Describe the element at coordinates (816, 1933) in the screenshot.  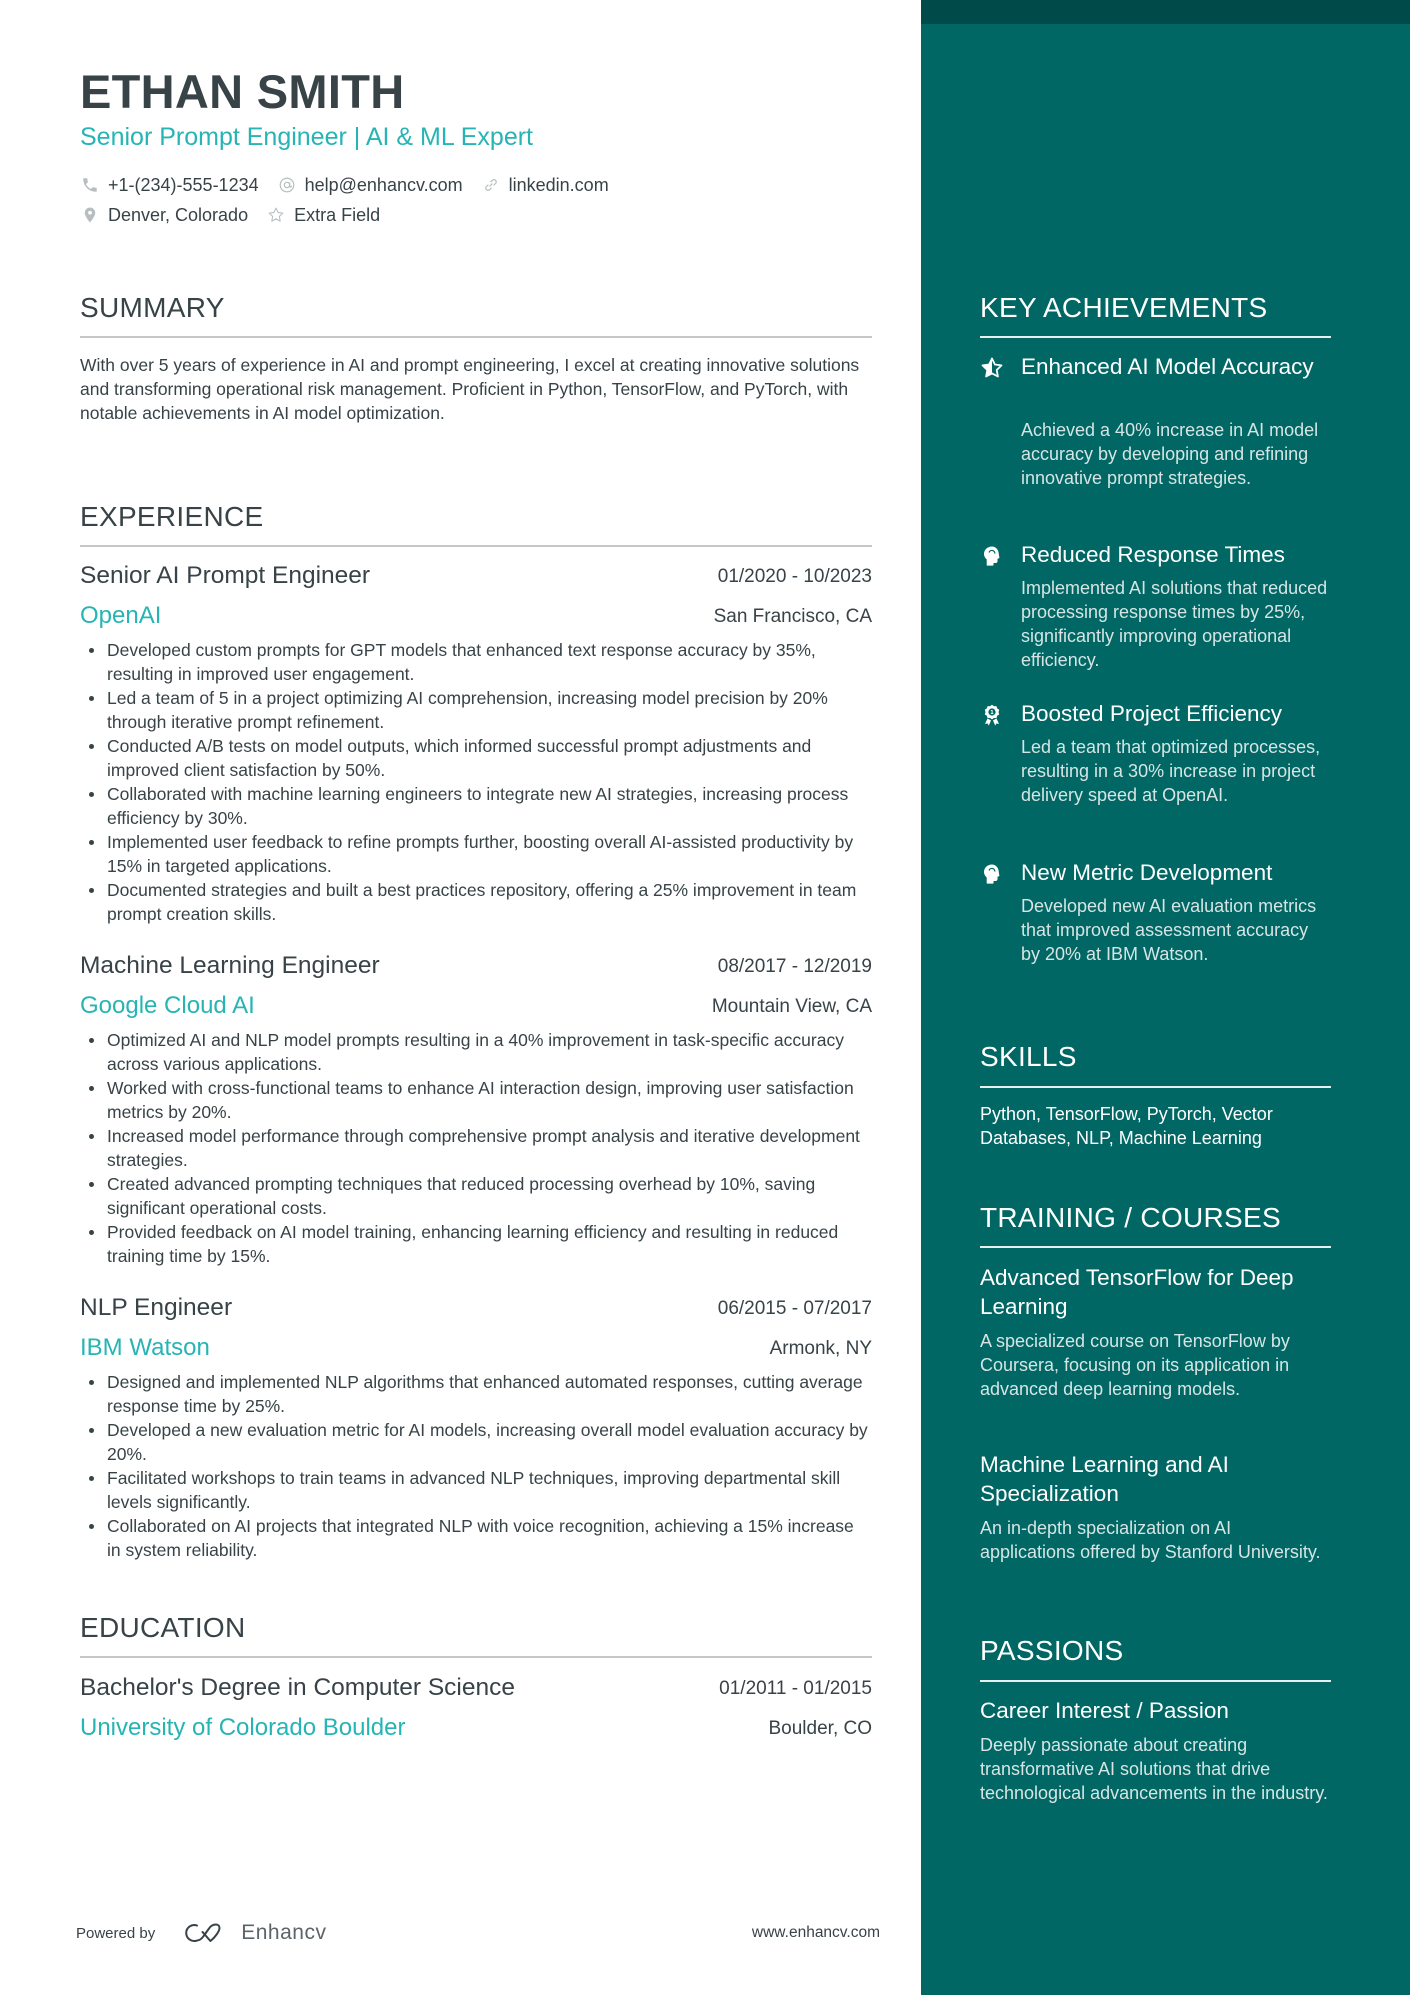
I see `website-link: www.enhancv.com` at that location.